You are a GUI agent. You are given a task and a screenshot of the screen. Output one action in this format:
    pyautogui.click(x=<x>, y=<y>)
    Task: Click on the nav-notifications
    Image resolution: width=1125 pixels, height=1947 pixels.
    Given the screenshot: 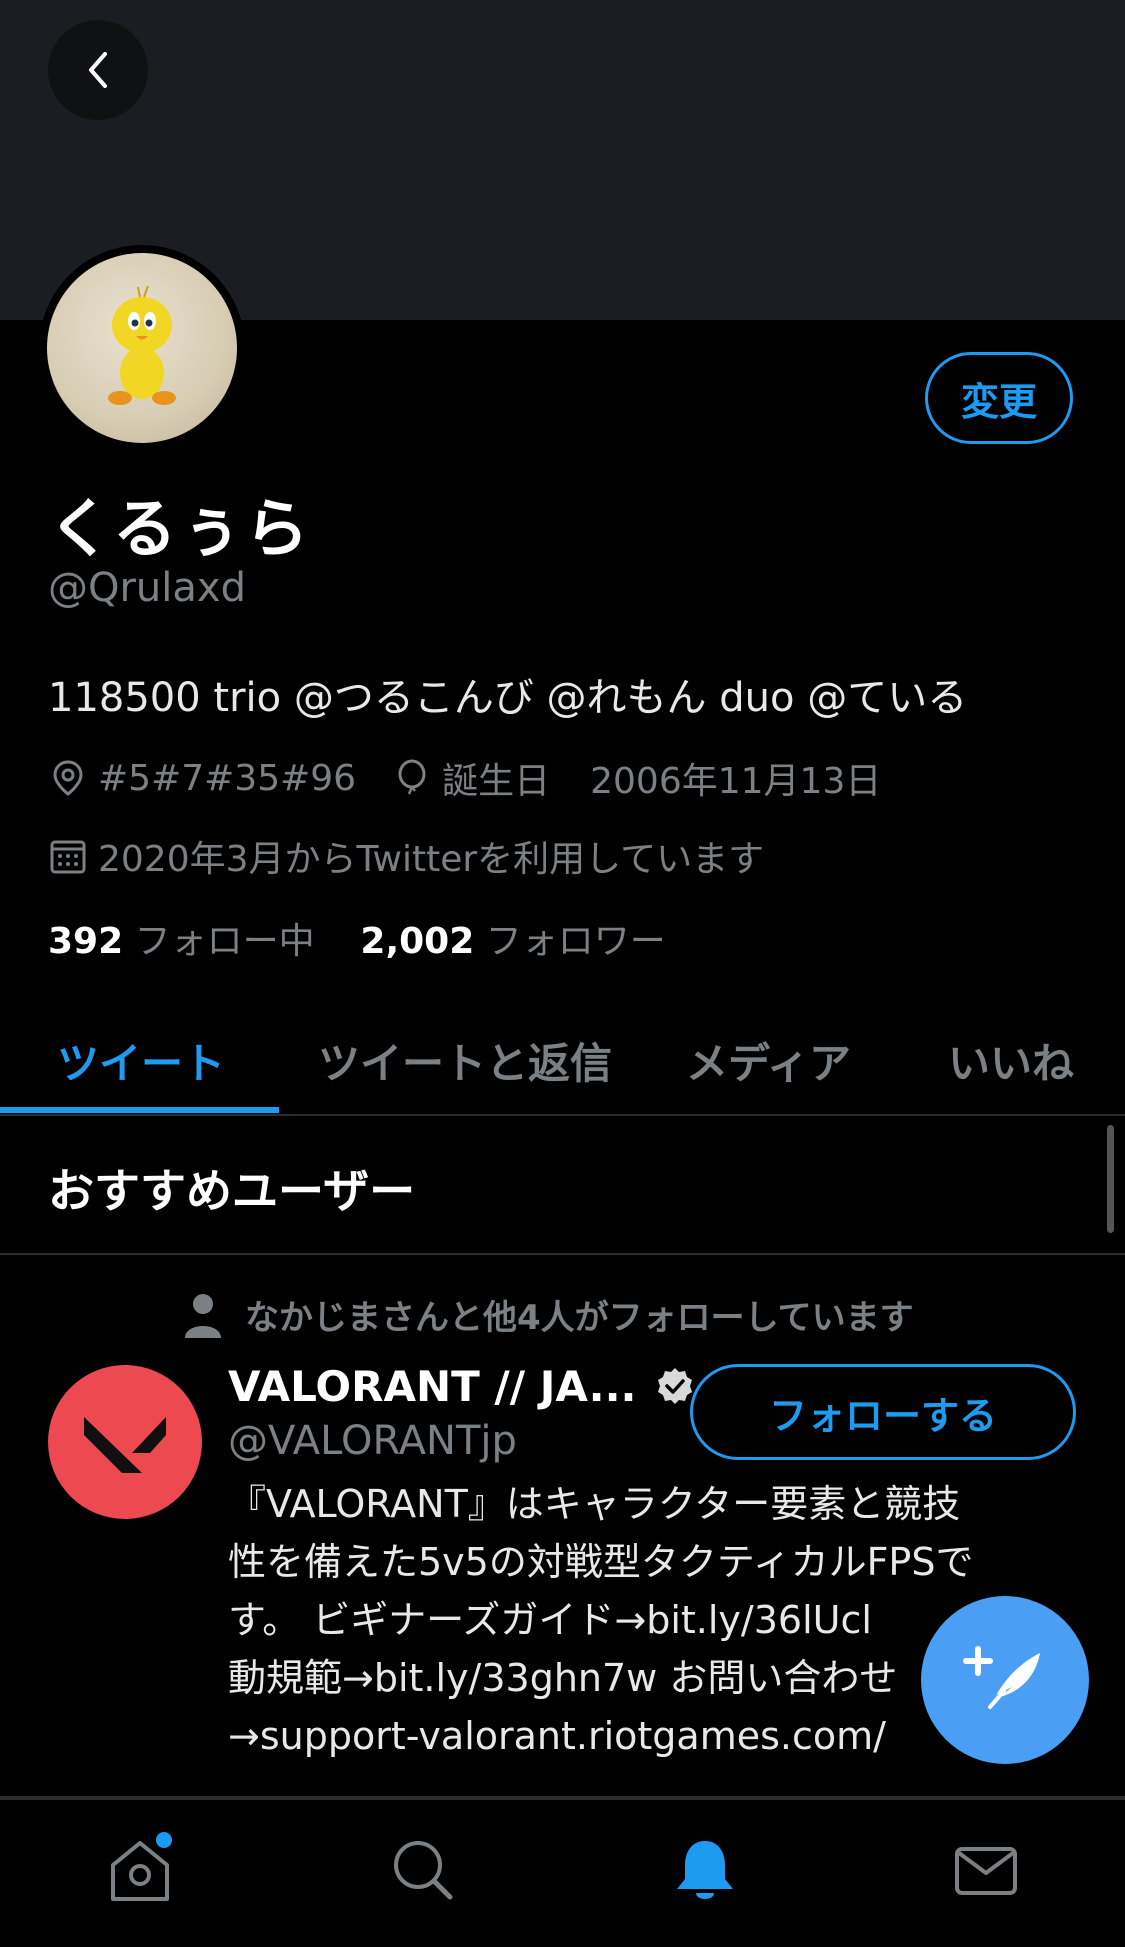 What is the action you would take?
    pyautogui.click(x=705, y=1870)
    